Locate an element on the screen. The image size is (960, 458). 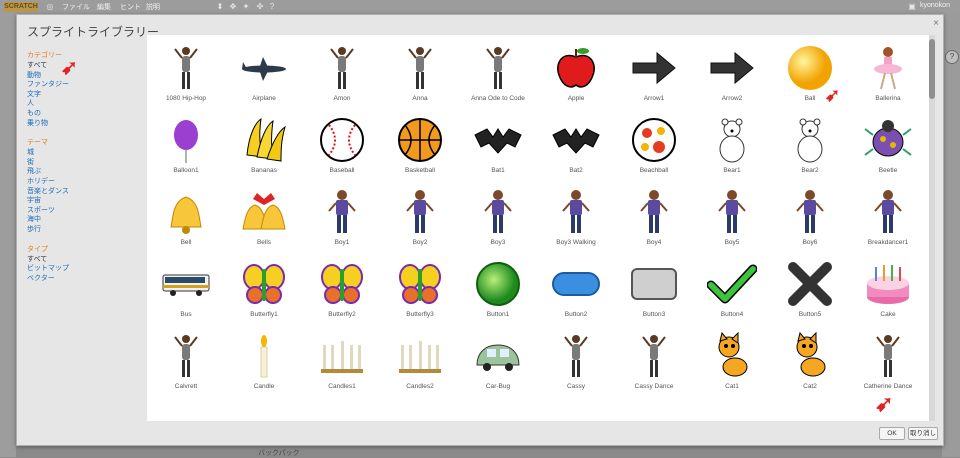
sprite-tile: Boy3 Walking is located at coordinates (576, 219).